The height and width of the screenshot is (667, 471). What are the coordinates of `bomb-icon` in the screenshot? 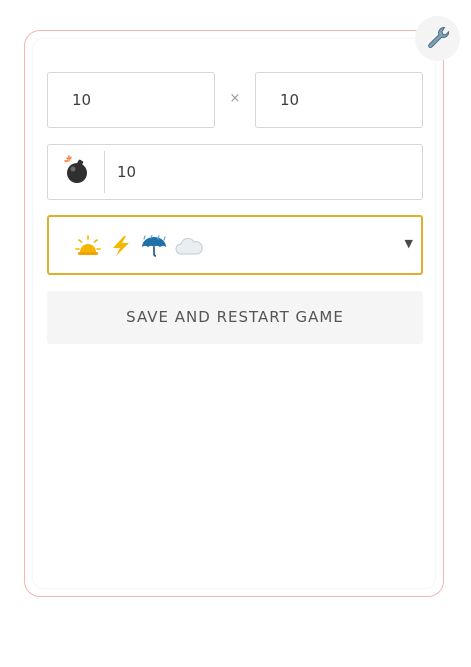 It's located at (76, 172).